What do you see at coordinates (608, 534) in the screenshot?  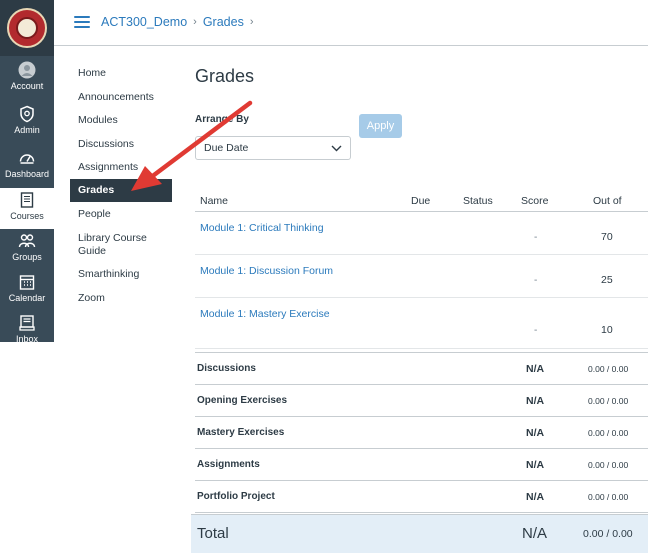 I see `total-out-of: 0.00 / 0.00` at bounding box center [608, 534].